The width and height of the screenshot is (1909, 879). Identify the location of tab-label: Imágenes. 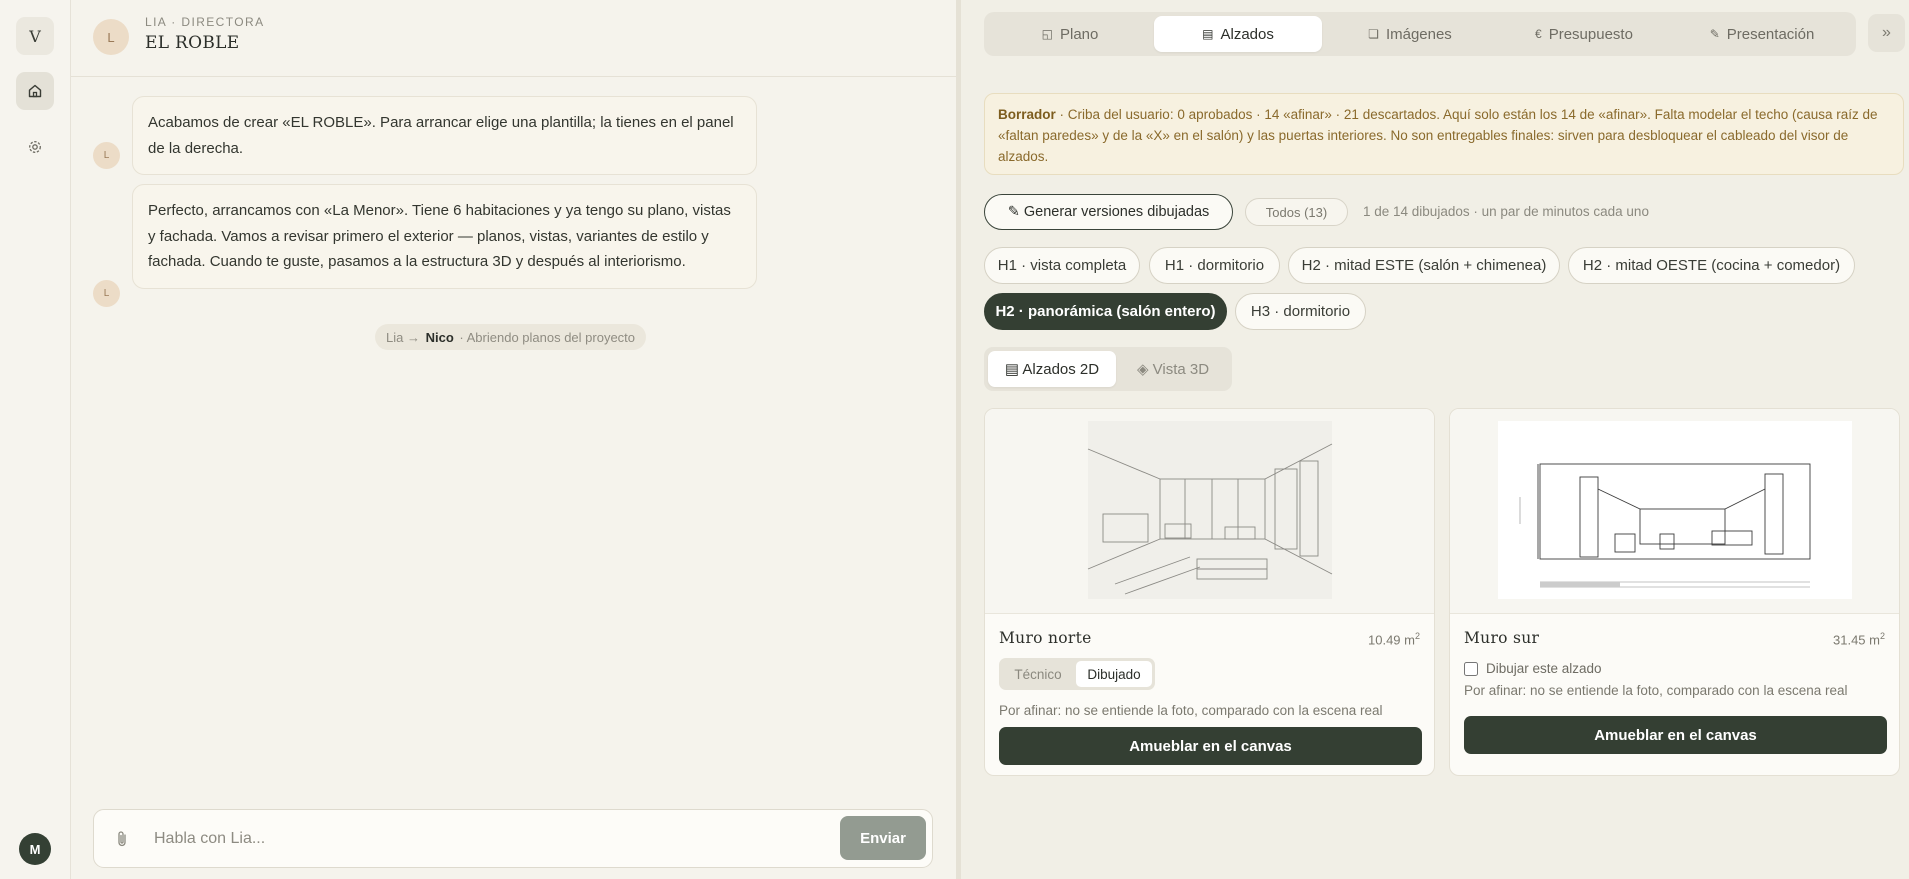
(1418, 34).